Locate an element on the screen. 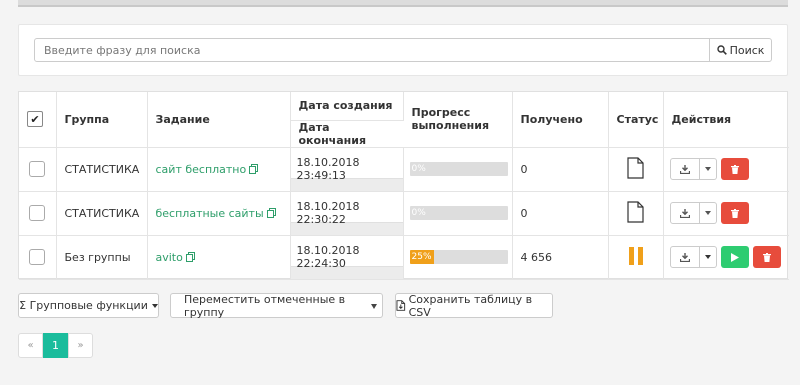 Image resolution: width=800 pixels, height=385 pixels. header-actions: Действия is located at coordinates (726, 120).